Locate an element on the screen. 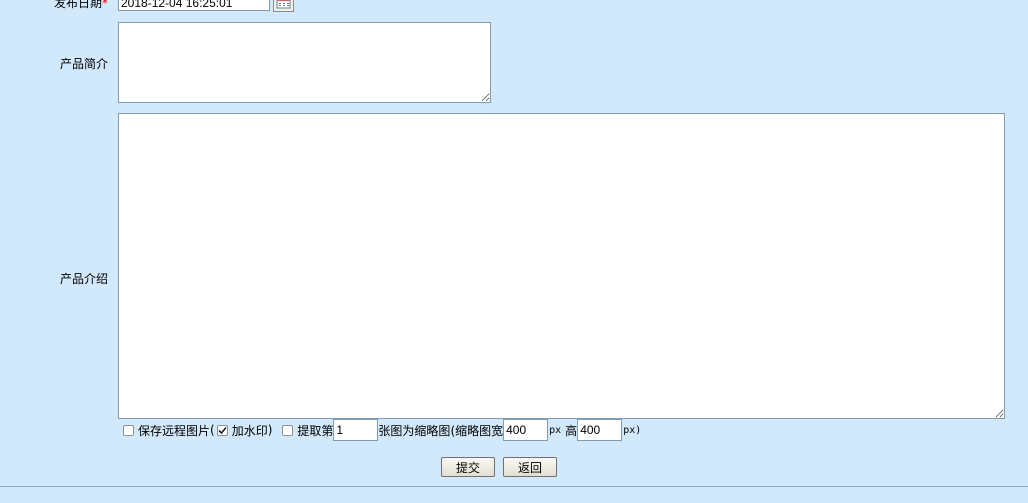 The width and height of the screenshot is (1028, 503). image-options-row: 保存远程图片 ( 加水印 ) 提取第 张图为缩略图 (缩略图宽 px 高 px) is located at coordinates (381, 430).